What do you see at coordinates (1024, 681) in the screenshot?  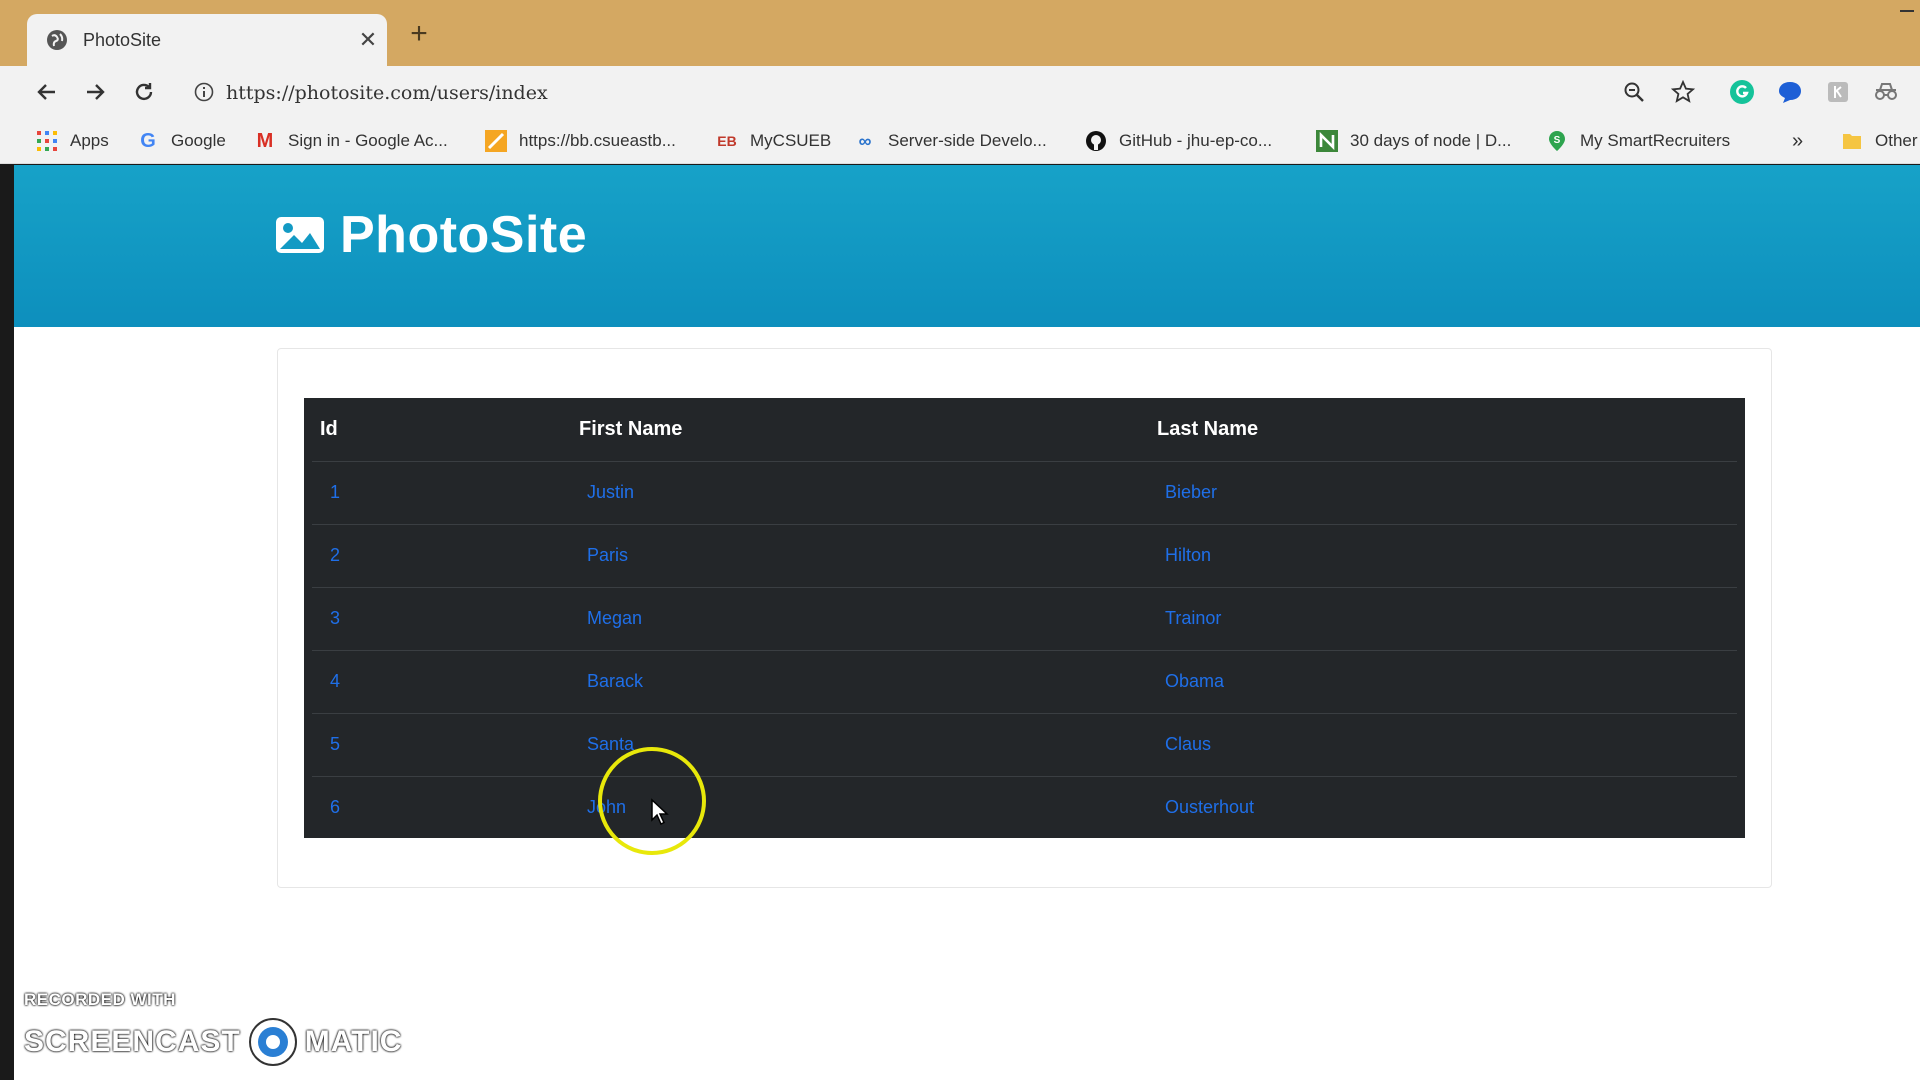 I see `table-row: 4 Barack Obama` at bounding box center [1024, 681].